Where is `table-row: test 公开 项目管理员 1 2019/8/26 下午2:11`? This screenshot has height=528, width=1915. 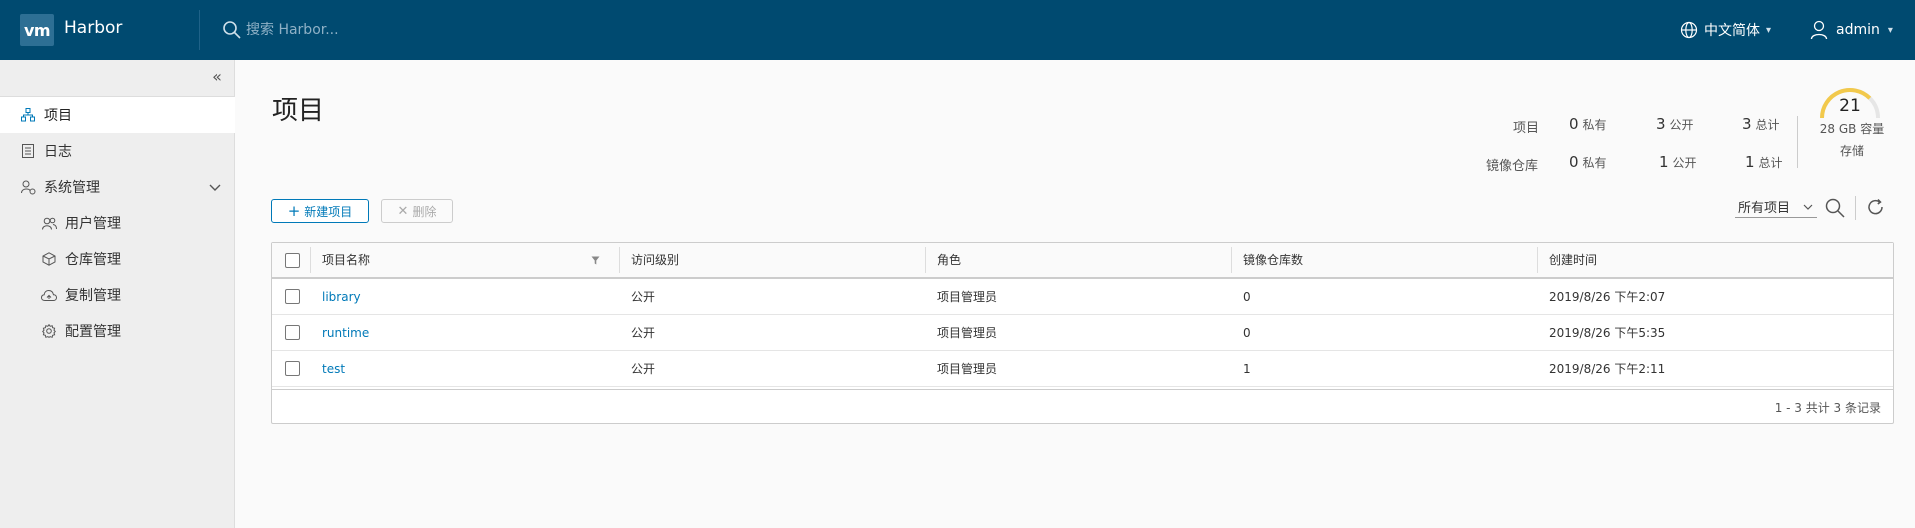
table-row: test 公开 项目管理员 1 2019/8/26 下午2:11 is located at coordinates (1082, 369).